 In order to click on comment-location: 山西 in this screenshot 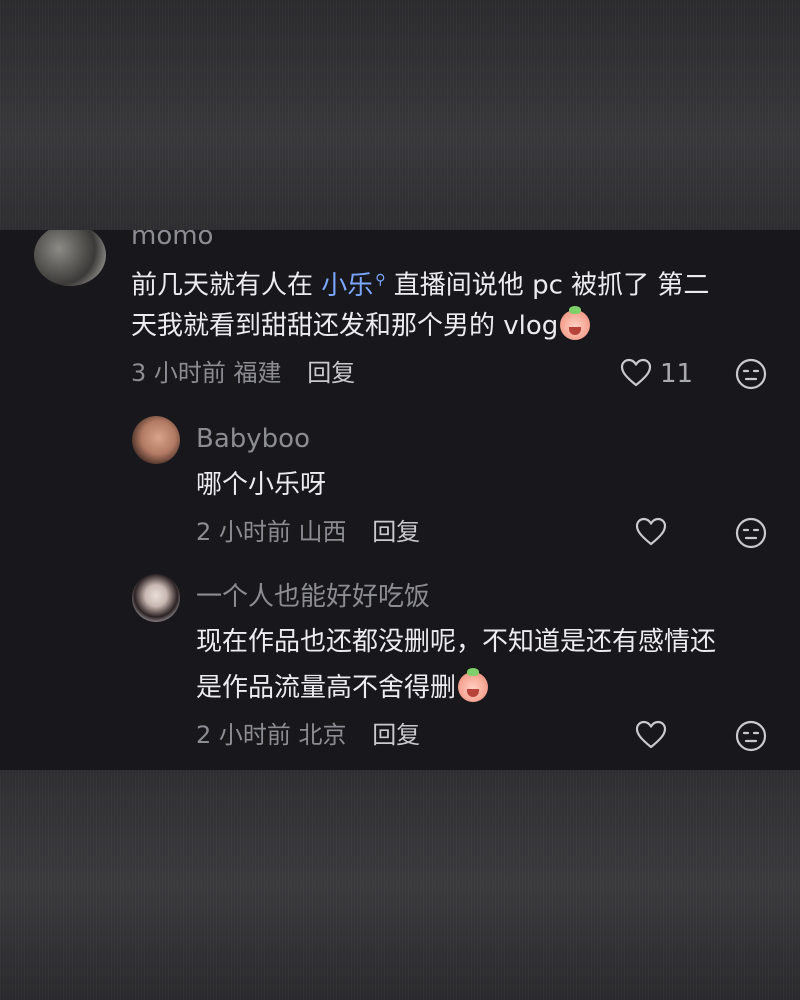, I will do `click(322, 532)`.